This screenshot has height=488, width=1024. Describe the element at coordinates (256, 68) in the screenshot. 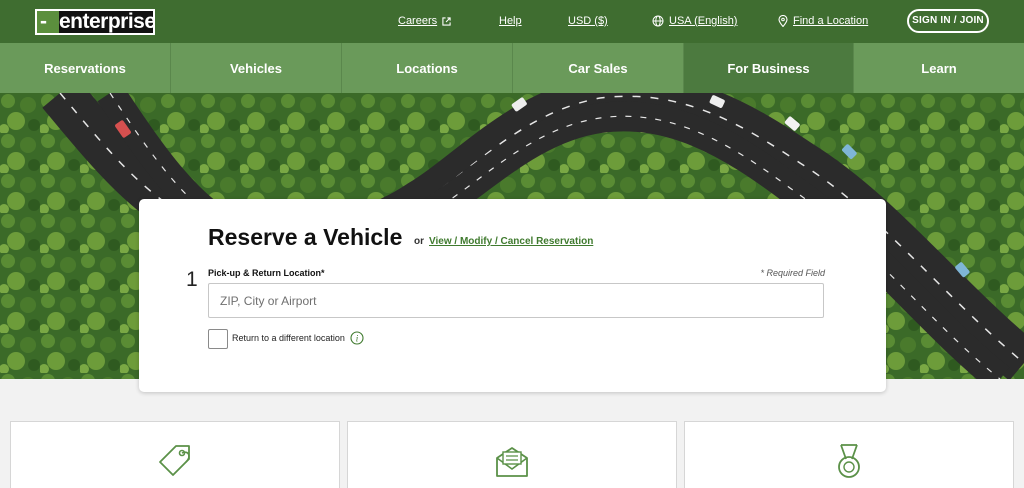

I see `nav-item-vehicles: Vehicles` at that location.